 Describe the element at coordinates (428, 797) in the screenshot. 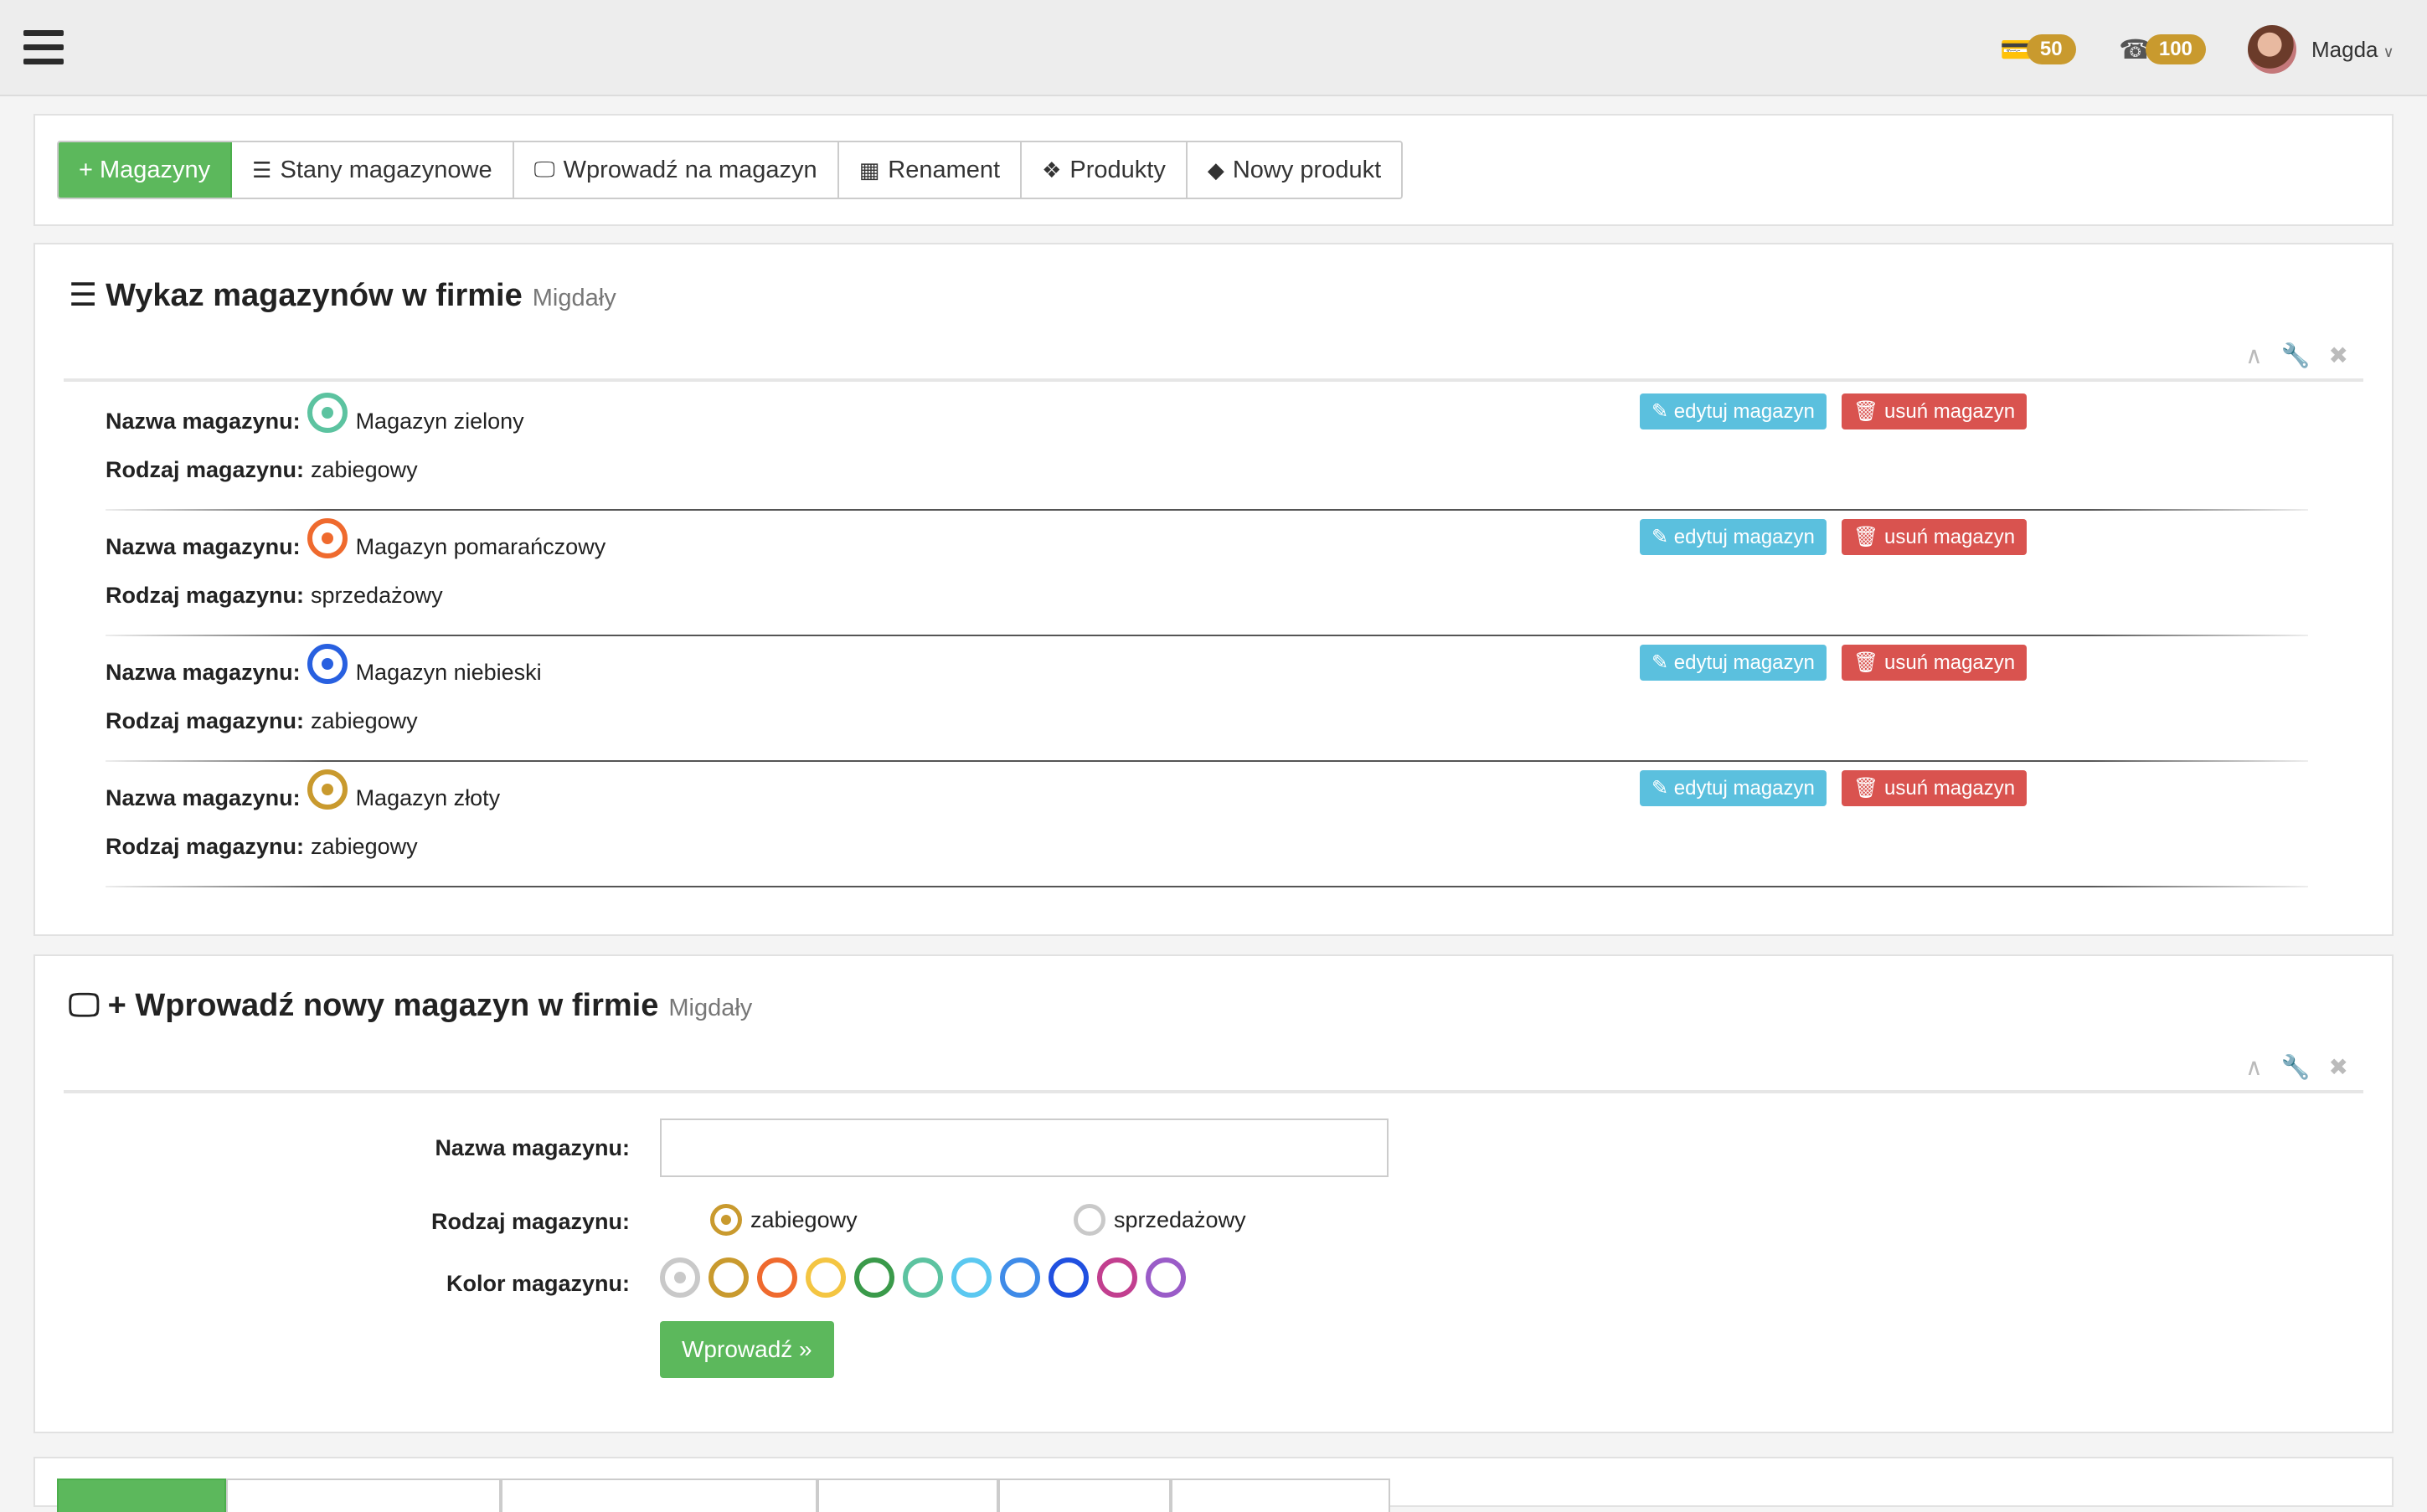

I see `warehouse-name: Magazyn złoty` at that location.